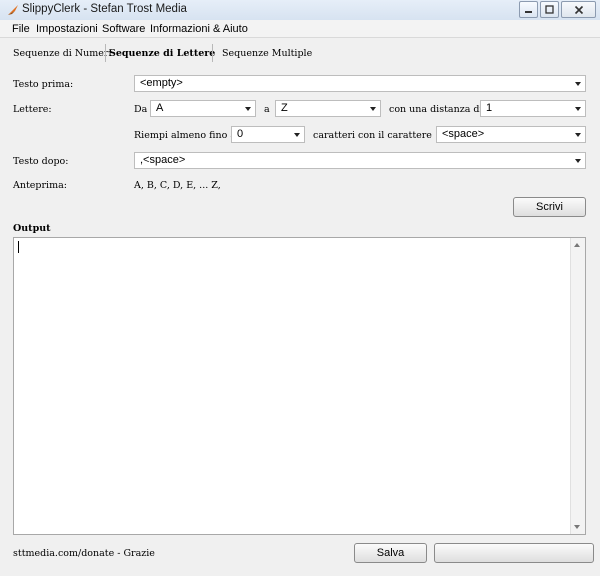 The width and height of the screenshot is (600, 576). Describe the element at coordinates (577, 386) in the screenshot. I see `output-scrollbar` at that location.